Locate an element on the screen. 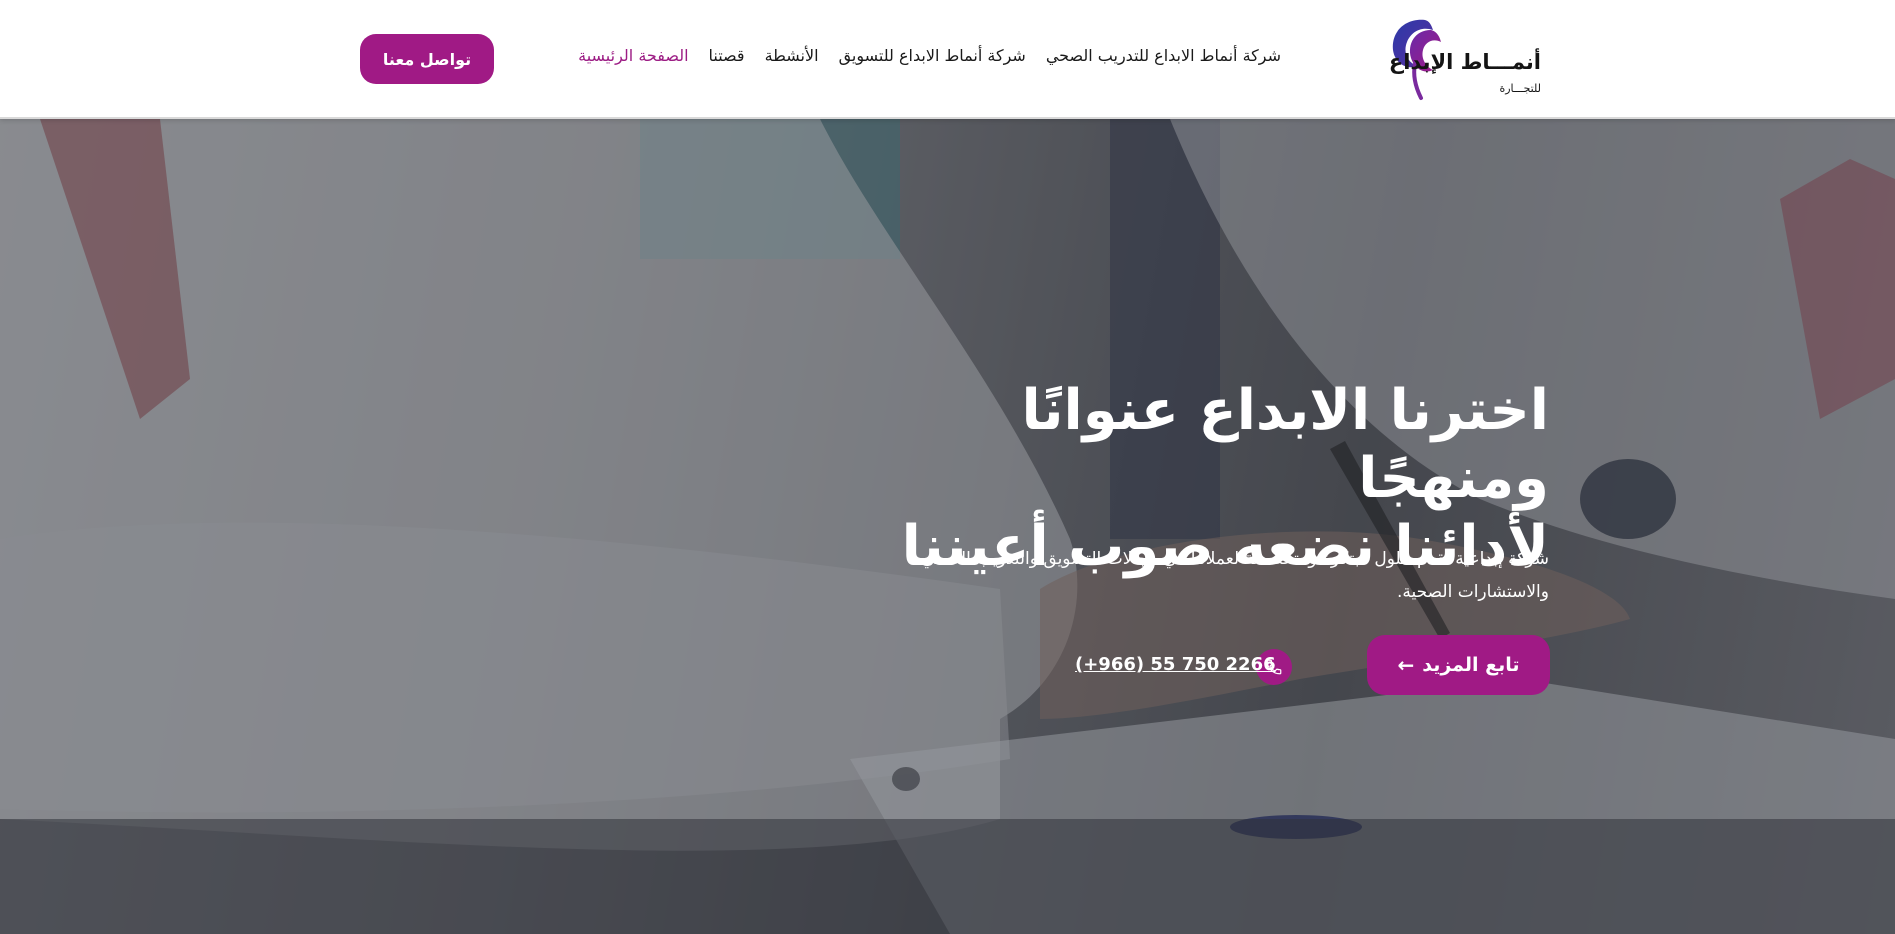  read-more-button: تابع المزيد ← is located at coordinates (1458, 665).